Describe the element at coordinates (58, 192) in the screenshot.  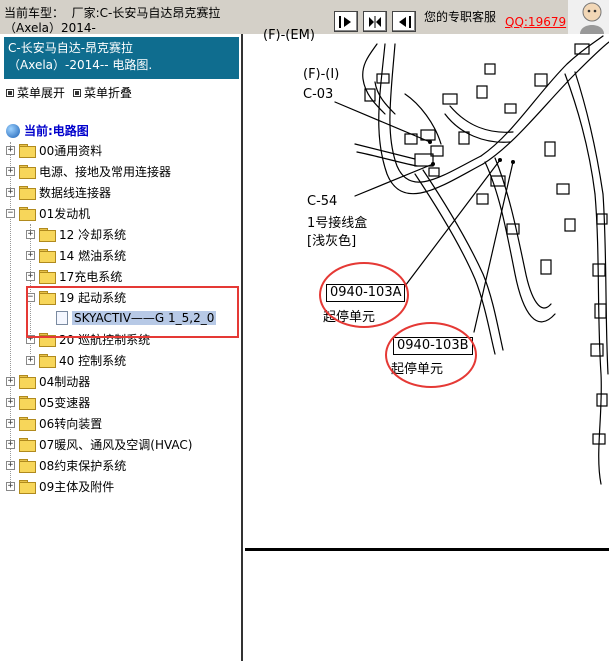
I see `tree-item: + 数据线连接器` at that location.